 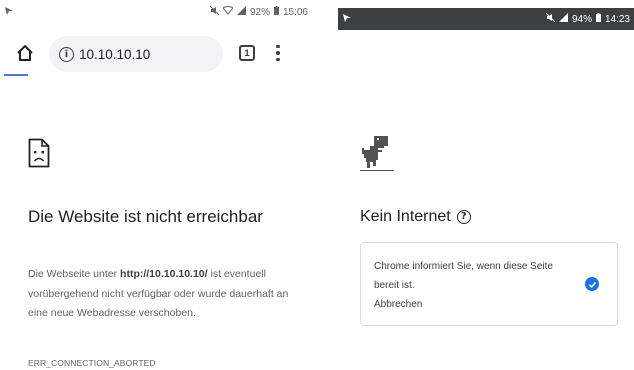 I want to click on sad-page-icon, so click(x=39, y=153).